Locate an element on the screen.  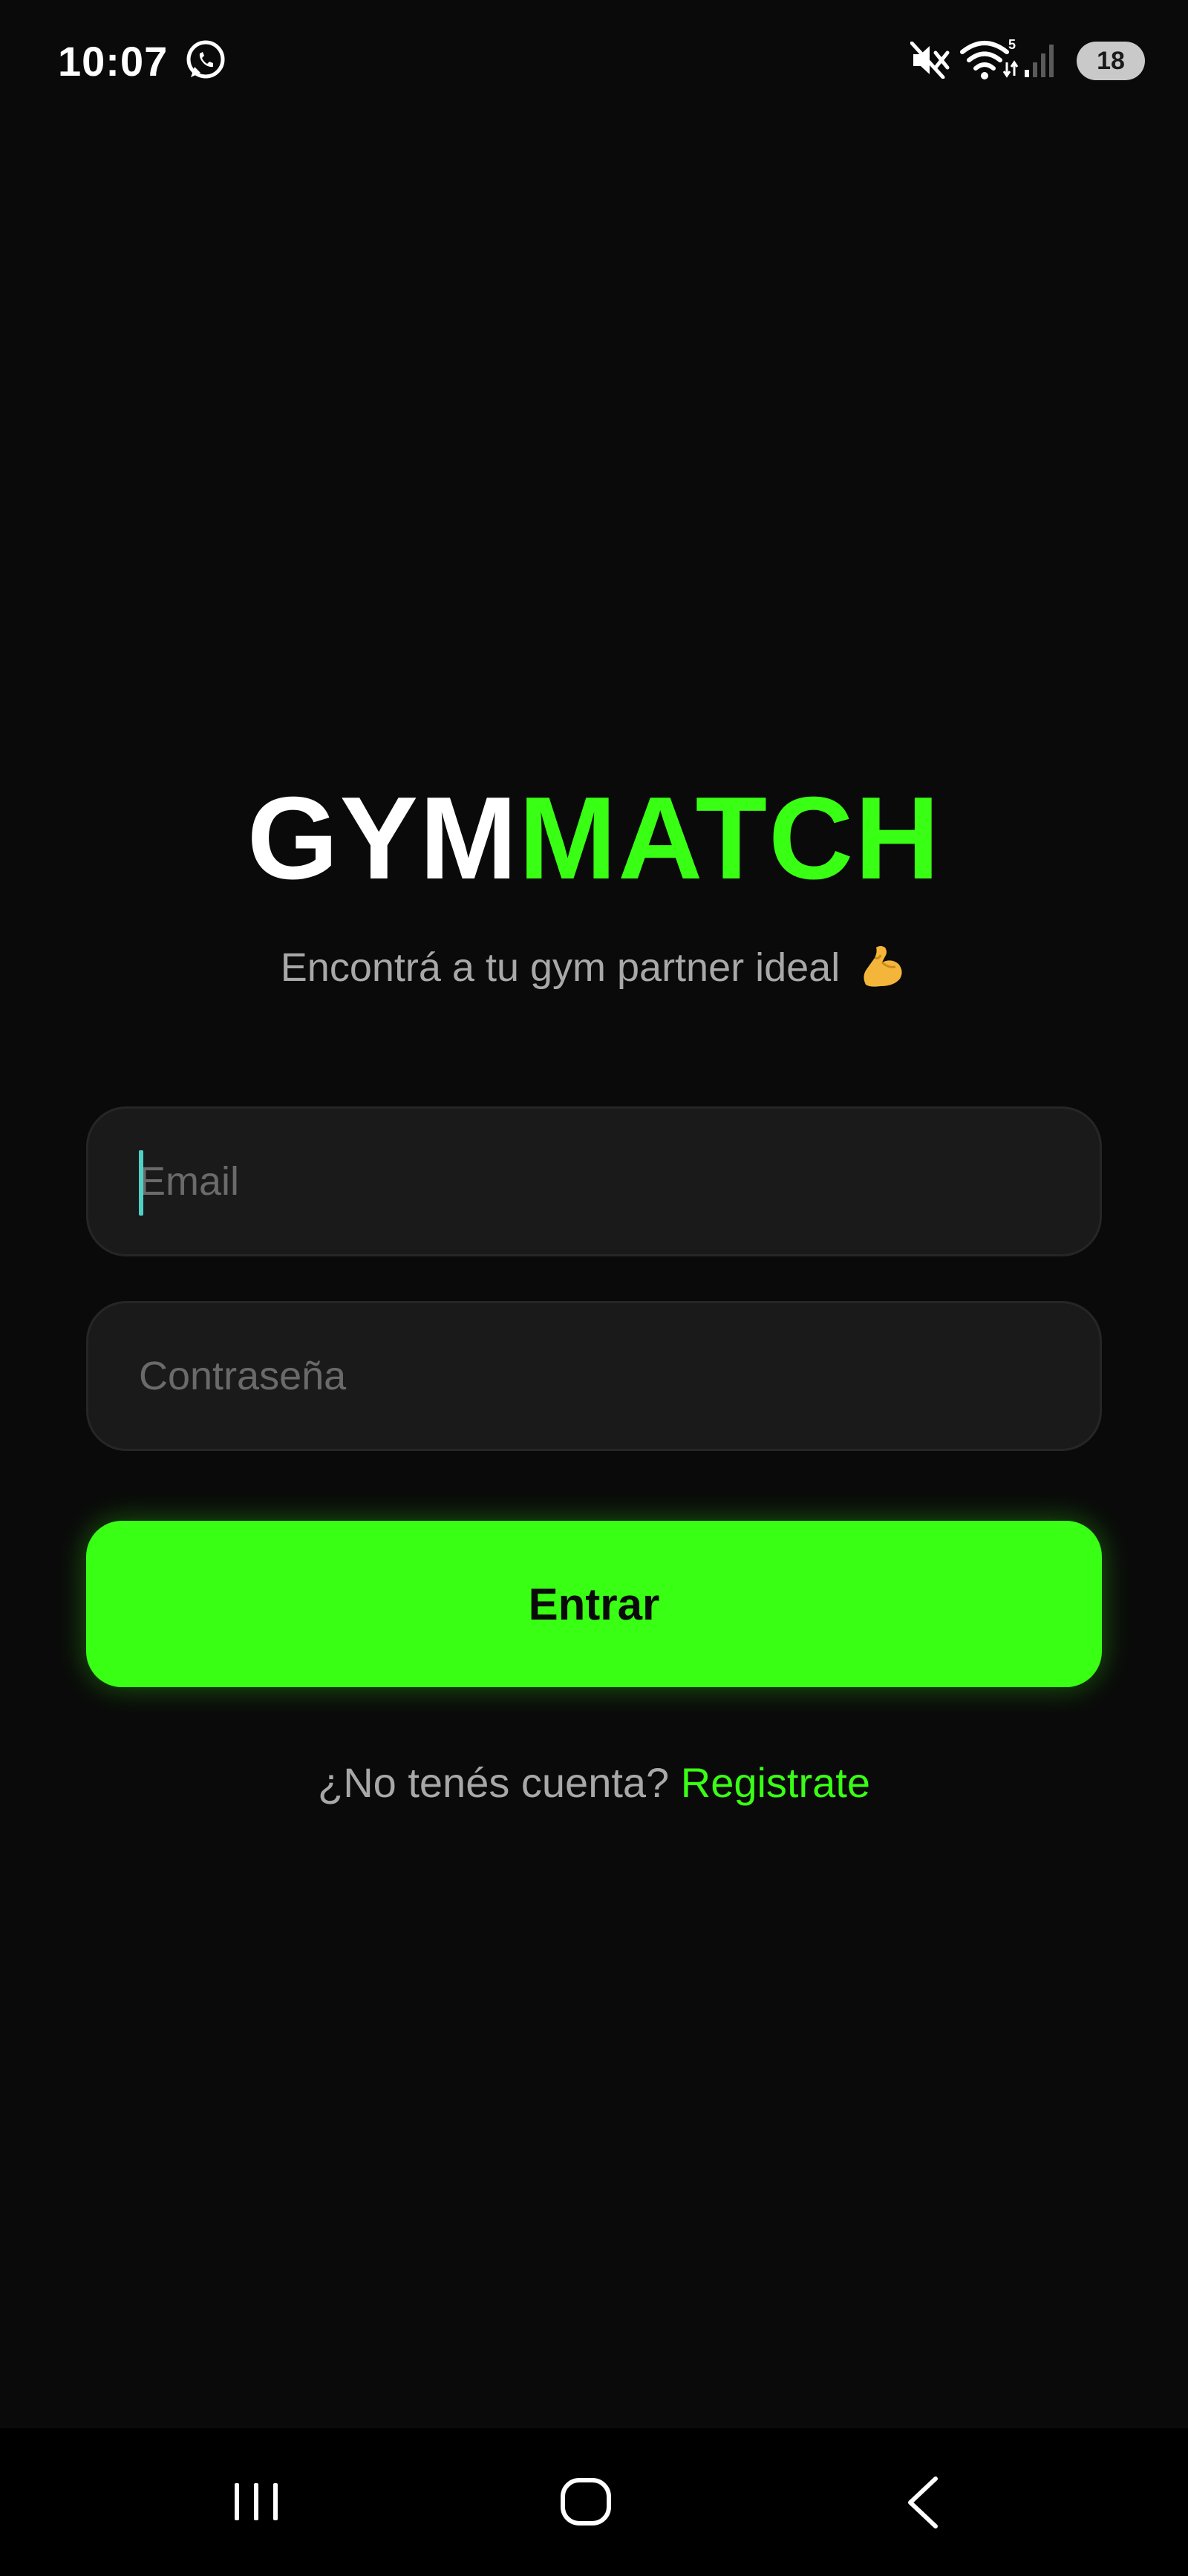
logo-text-match: MATCH is located at coordinates (730, 838).